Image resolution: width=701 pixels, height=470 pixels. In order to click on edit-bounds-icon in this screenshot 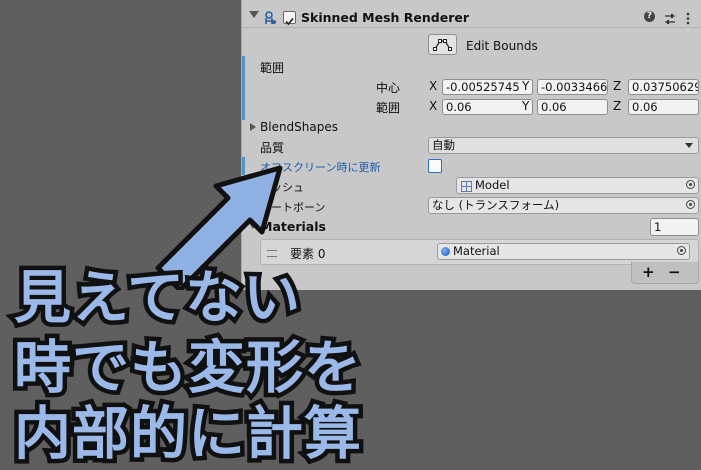, I will do `click(442, 45)`.